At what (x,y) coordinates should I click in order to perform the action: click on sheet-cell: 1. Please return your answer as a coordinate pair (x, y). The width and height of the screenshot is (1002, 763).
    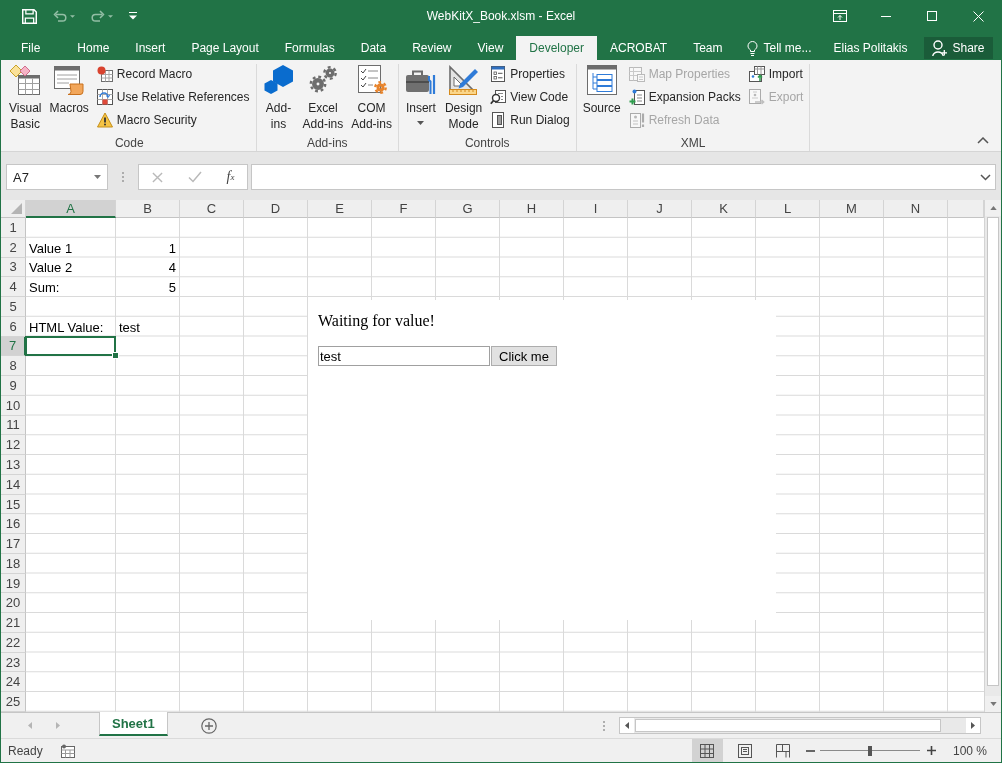
    Looking at the image, I should click on (148, 247).